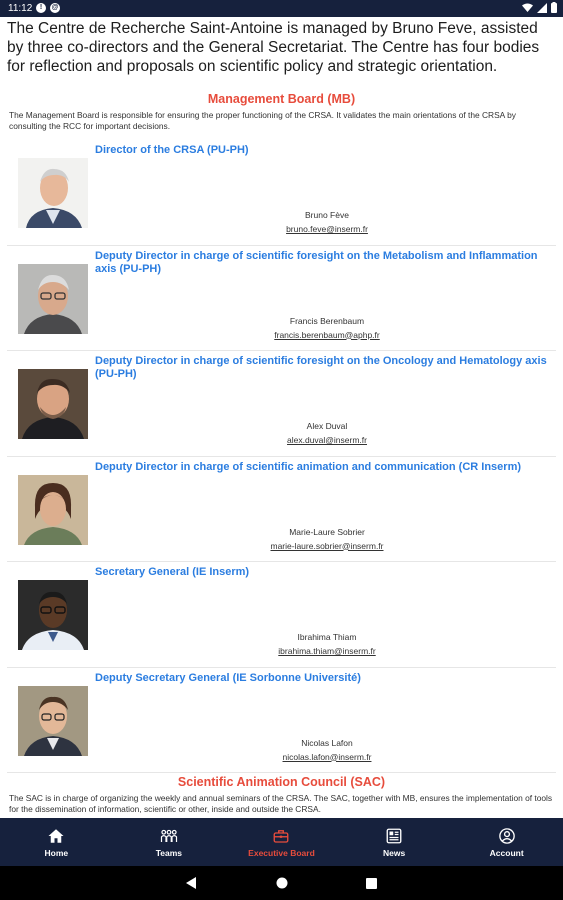 Image resolution: width=563 pixels, height=900 pixels. What do you see at coordinates (327, 742) in the screenshot?
I see `member-name: Nicolas Lafon` at bounding box center [327, 742].